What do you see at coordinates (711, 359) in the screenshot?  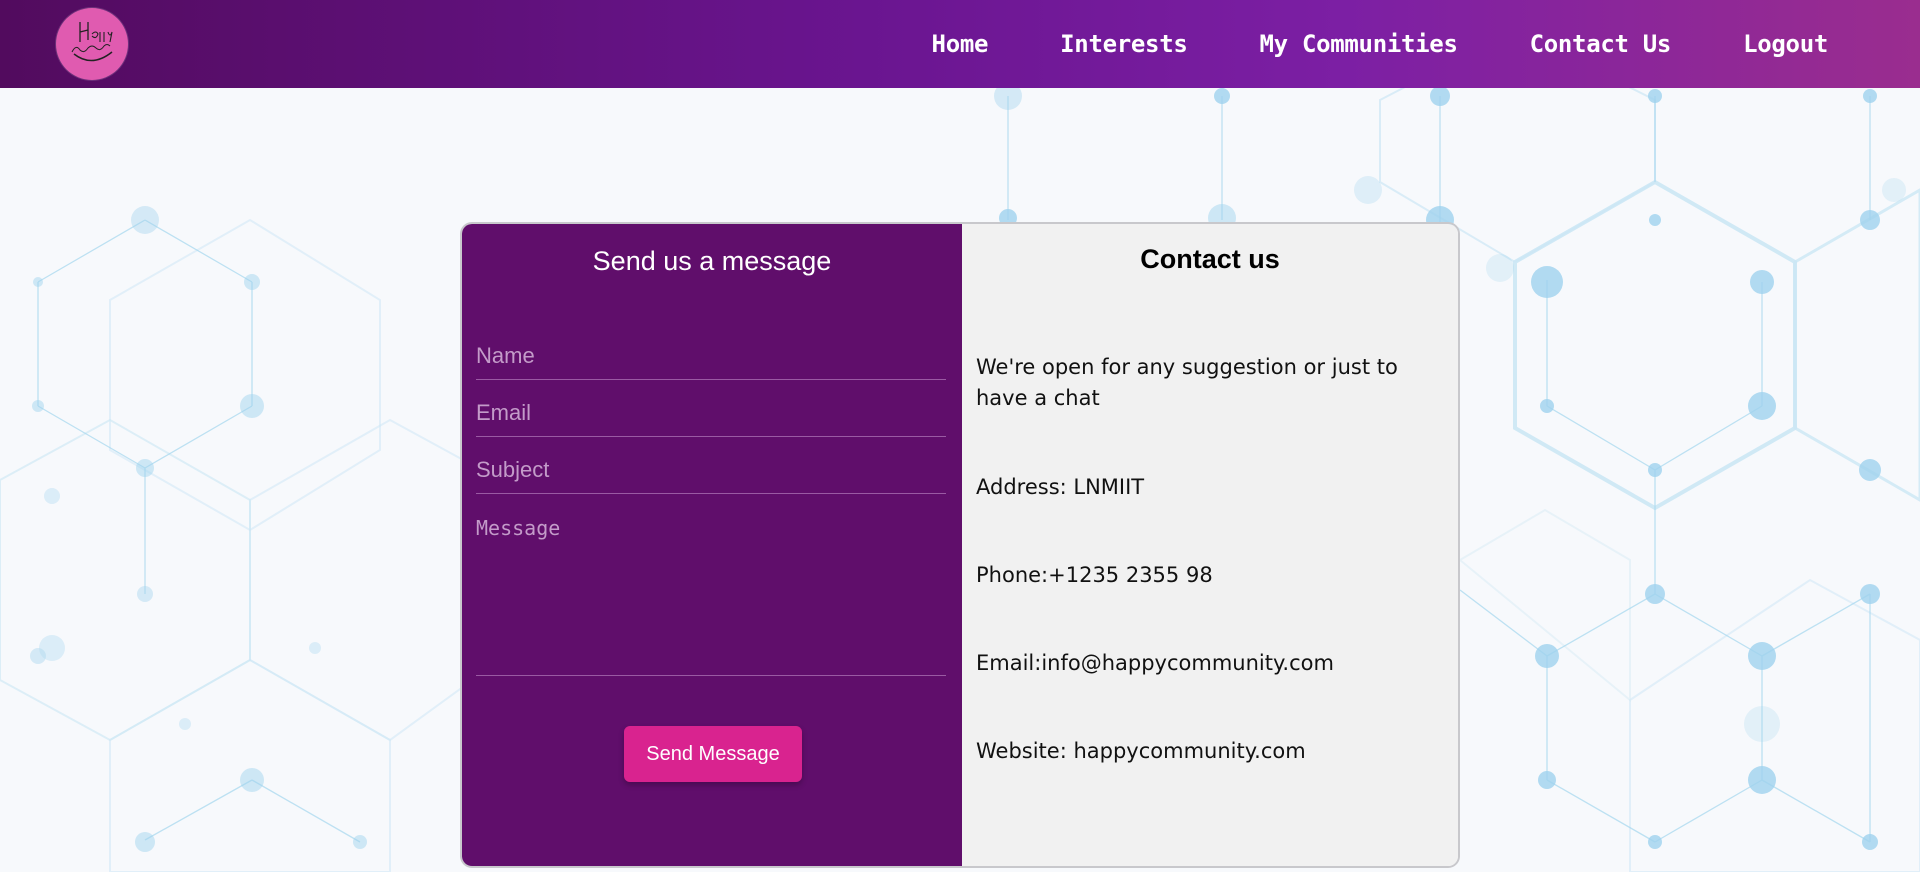 I see `name-input` at bounding box center [711, 359].